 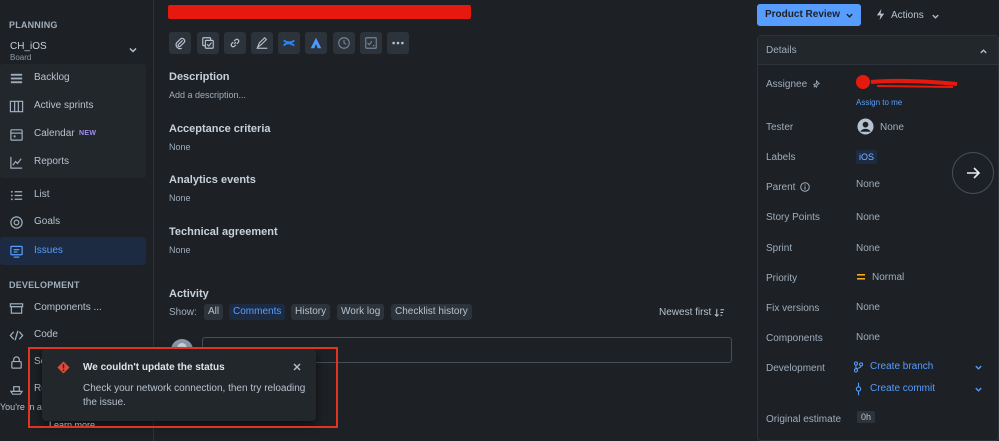 I want to click on chart-icon, so click(x=16, y=162).